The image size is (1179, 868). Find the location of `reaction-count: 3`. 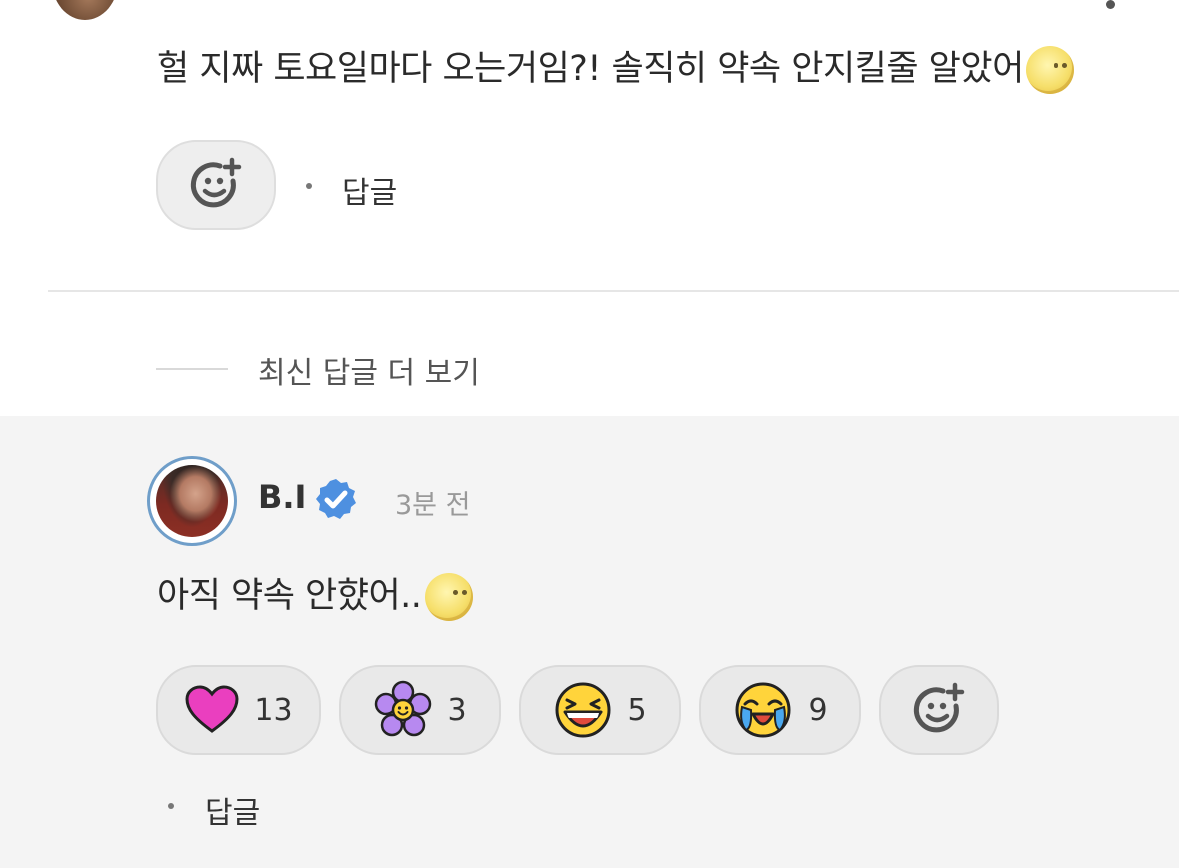

reaction-count: 3 is located at coordinates (457, 710).